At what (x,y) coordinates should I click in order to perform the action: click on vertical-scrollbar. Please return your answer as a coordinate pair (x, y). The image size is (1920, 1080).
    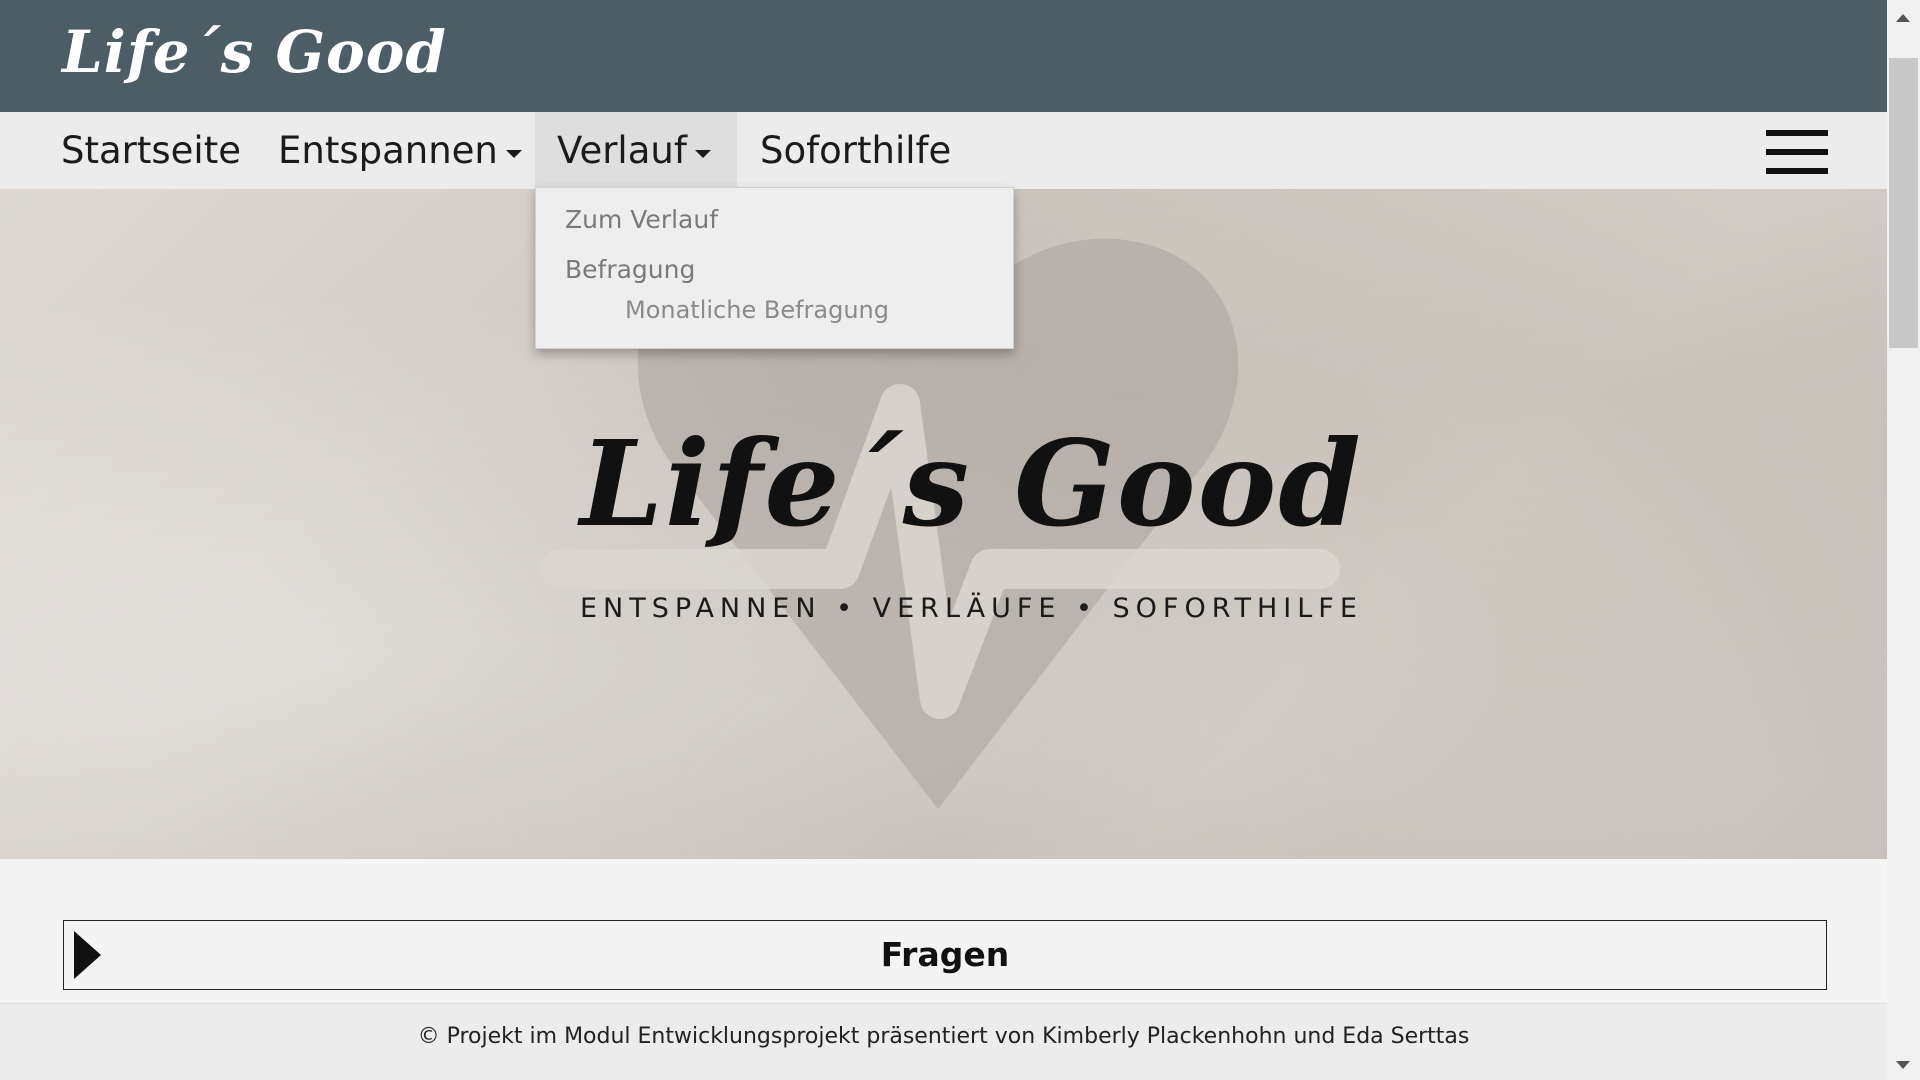
    Looking at the image, I should click on (1903, 540).